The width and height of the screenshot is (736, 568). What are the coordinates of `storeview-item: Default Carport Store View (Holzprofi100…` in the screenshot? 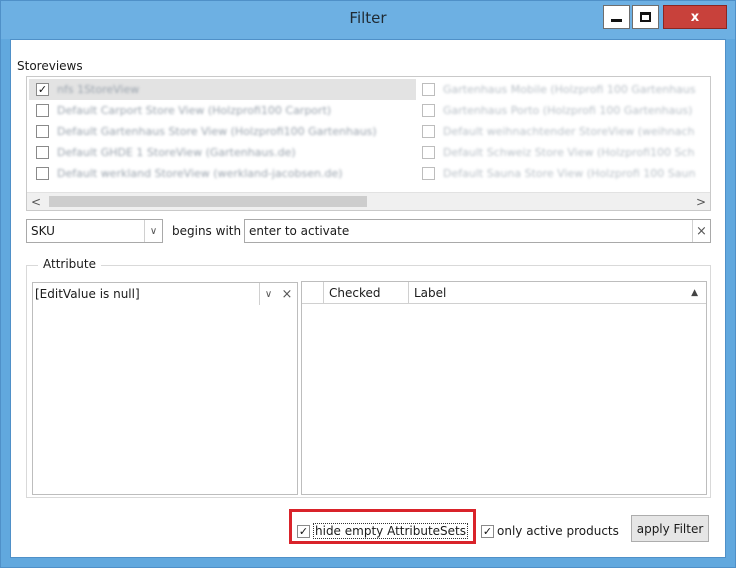 It's located at (222, 110).